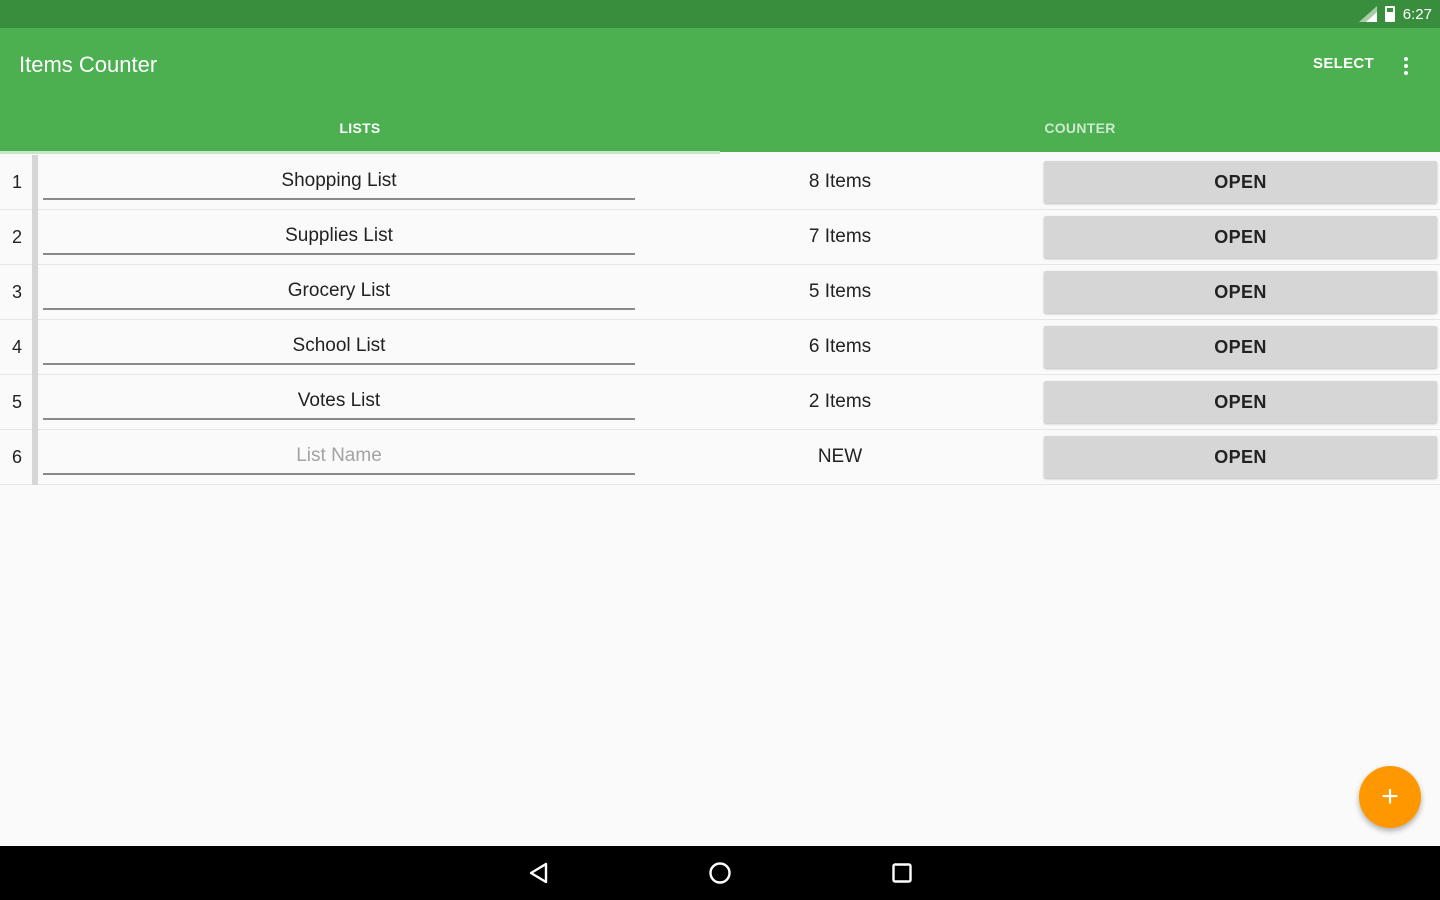  I want to click on row-index: 2, so click(17, 236).